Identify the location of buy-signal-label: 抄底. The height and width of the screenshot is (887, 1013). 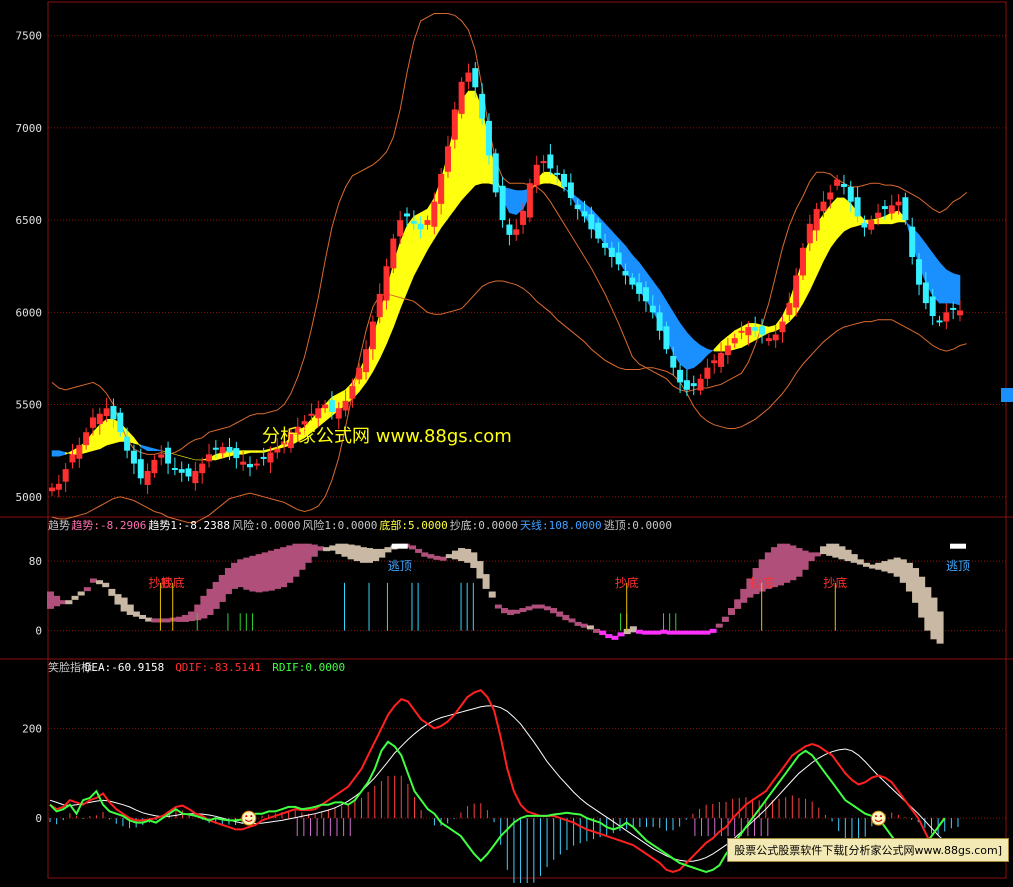
(173, 582).